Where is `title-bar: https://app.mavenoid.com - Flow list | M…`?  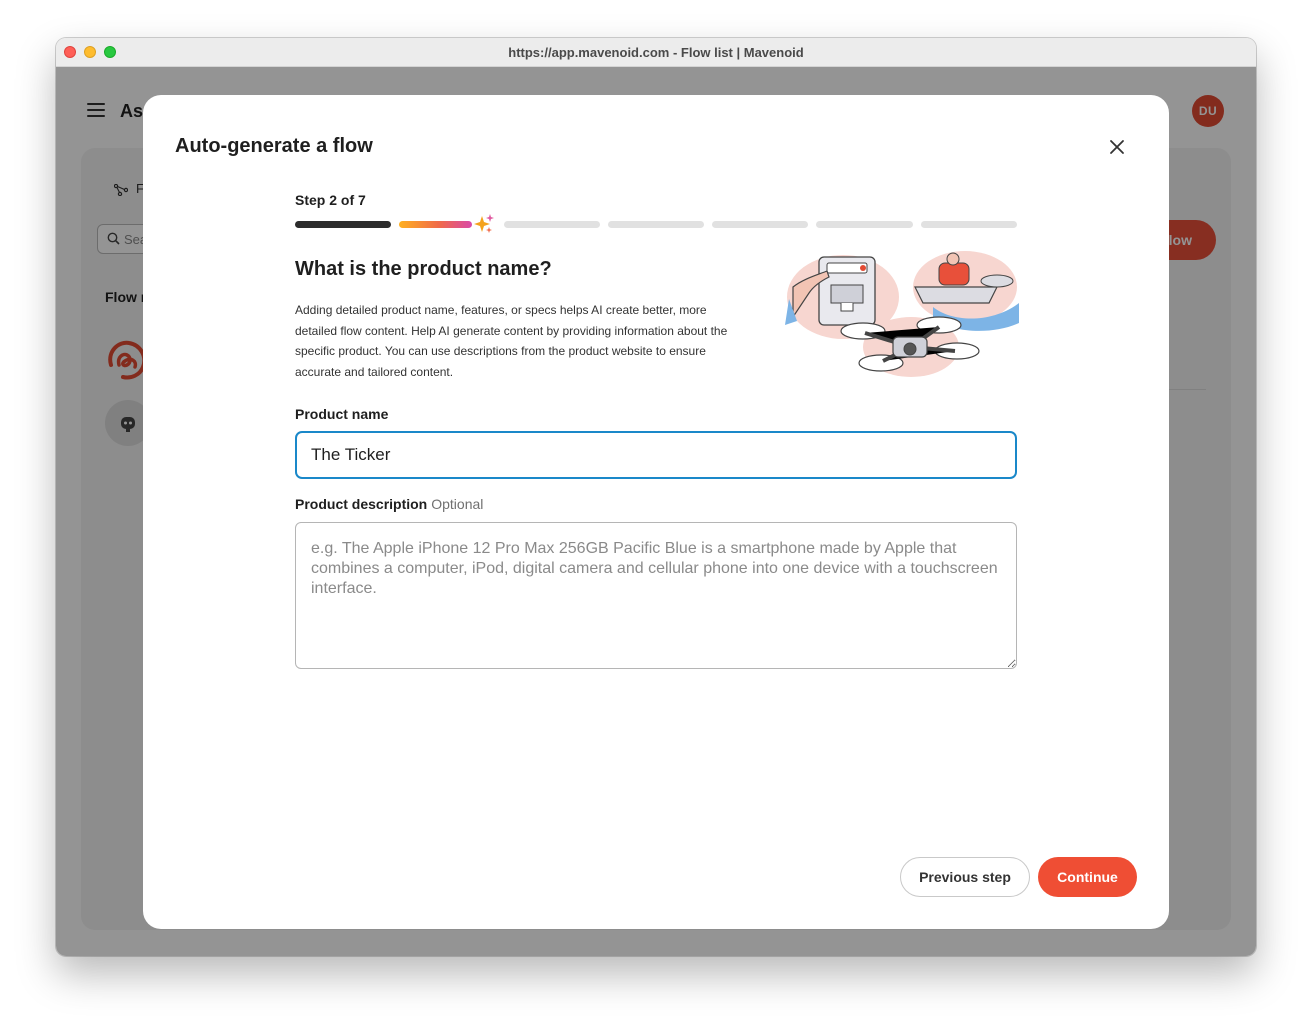
title-bar: https://app.mavenoid.com - Flow list | M… is located at coordinates (656, 52).